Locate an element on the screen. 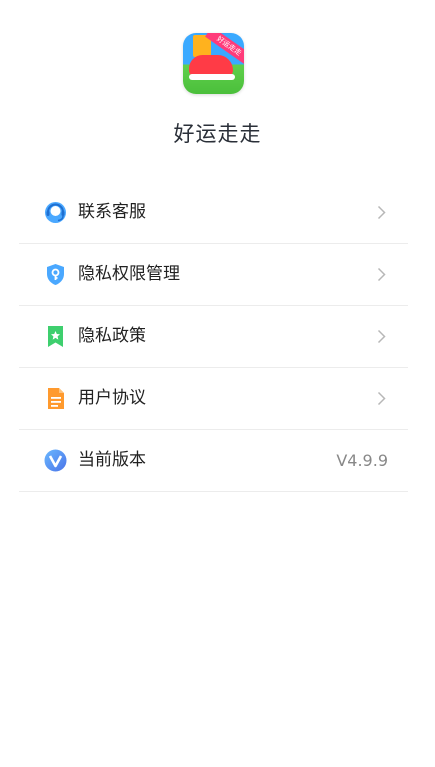 This screenshot has width=435, height=767. document-icon is located at coordinates (55, 398).